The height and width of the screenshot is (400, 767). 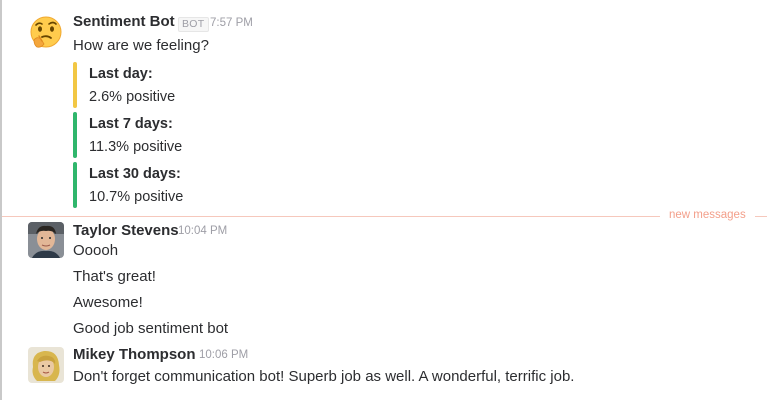 I want to click on message-text: That's great!, so click(x=114, y=276).